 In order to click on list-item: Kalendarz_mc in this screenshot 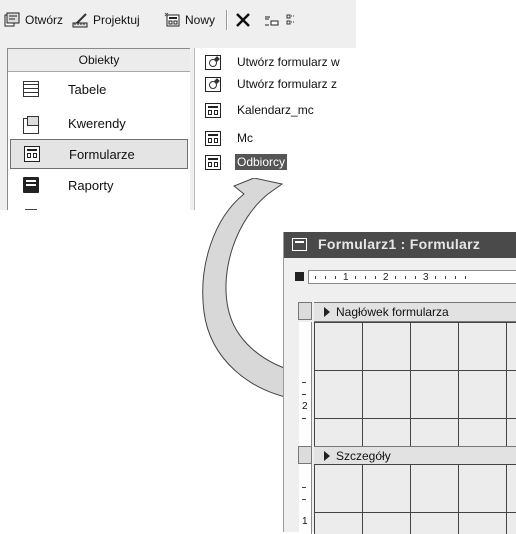, I will do `click(275, 110)`.